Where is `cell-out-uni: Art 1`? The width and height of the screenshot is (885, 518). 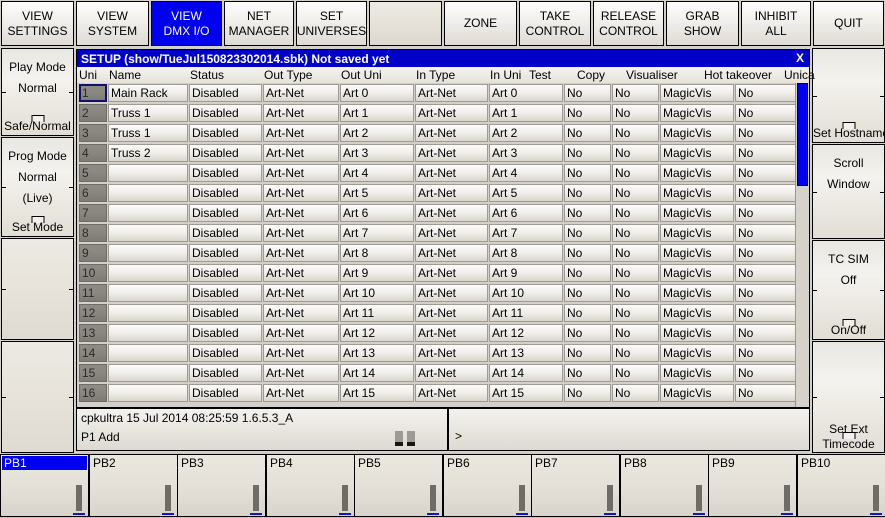
cell-out-uni: Art 1 is located at coordinates (377, 113).